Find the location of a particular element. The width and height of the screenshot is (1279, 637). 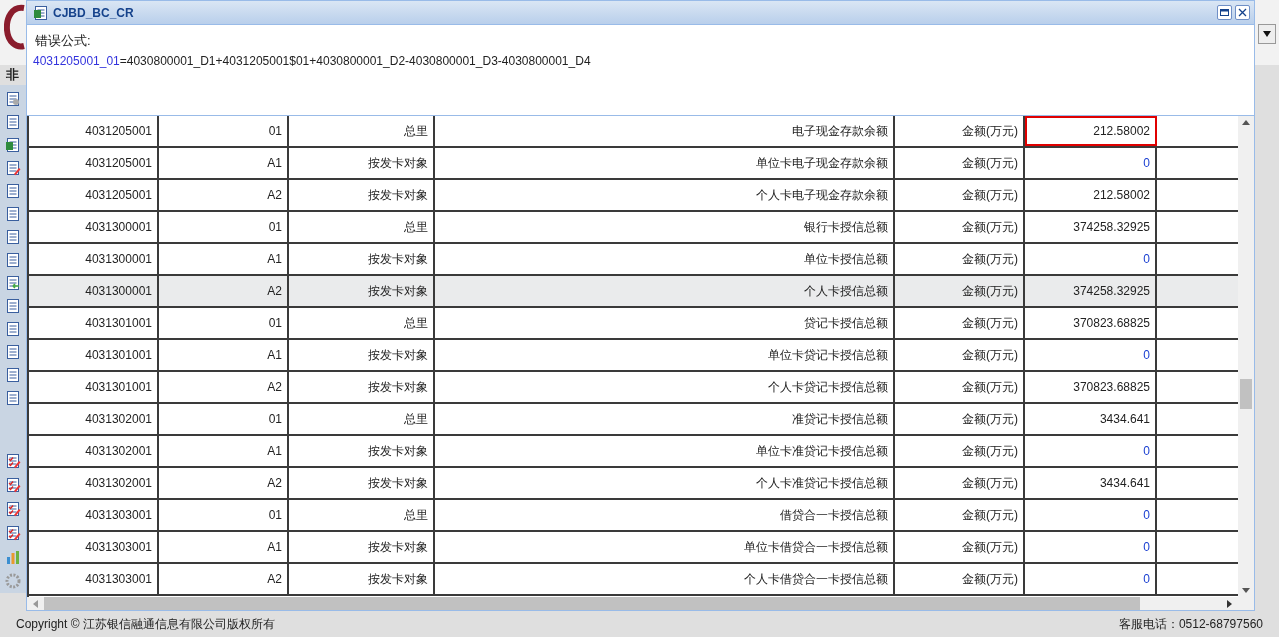

table-row: 4031300001 A1 按发卡对象 单位卡授信总额 金额(万元) 0 is located at coordinates (633, 260).